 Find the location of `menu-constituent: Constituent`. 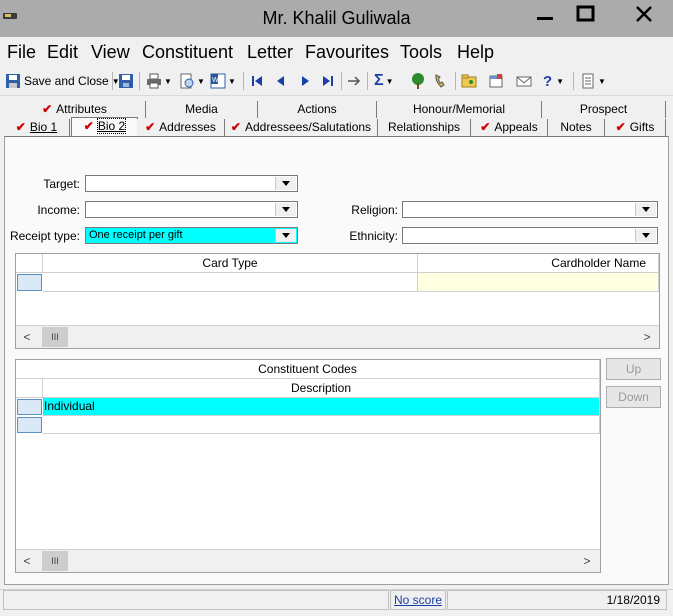

menu-constituent: Constituent is located at coordinates (187, 52).